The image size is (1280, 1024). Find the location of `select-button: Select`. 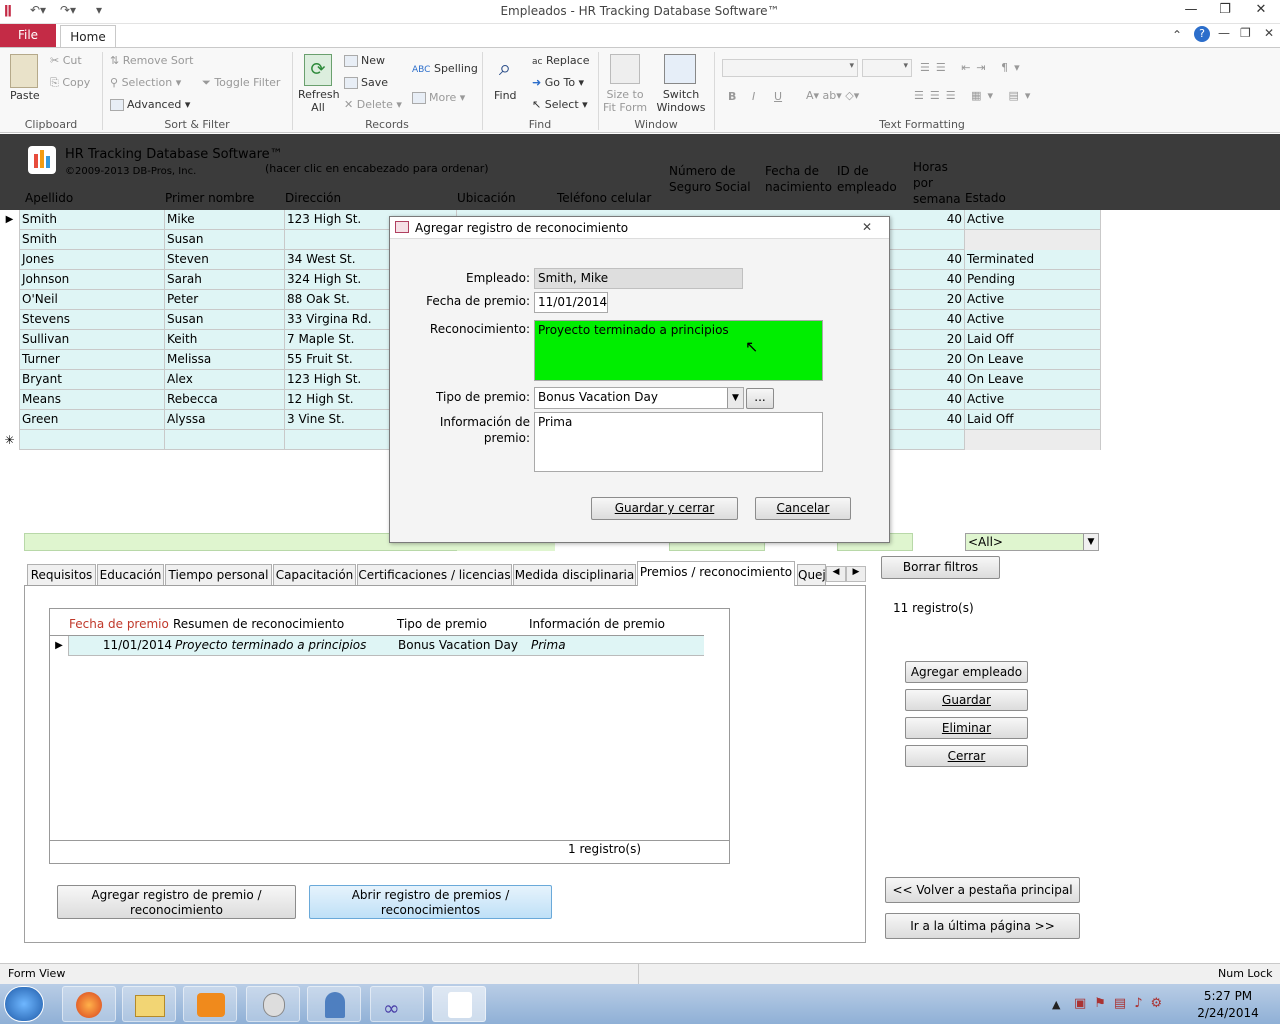

select-button: Select is located at coordinates (562, 104).